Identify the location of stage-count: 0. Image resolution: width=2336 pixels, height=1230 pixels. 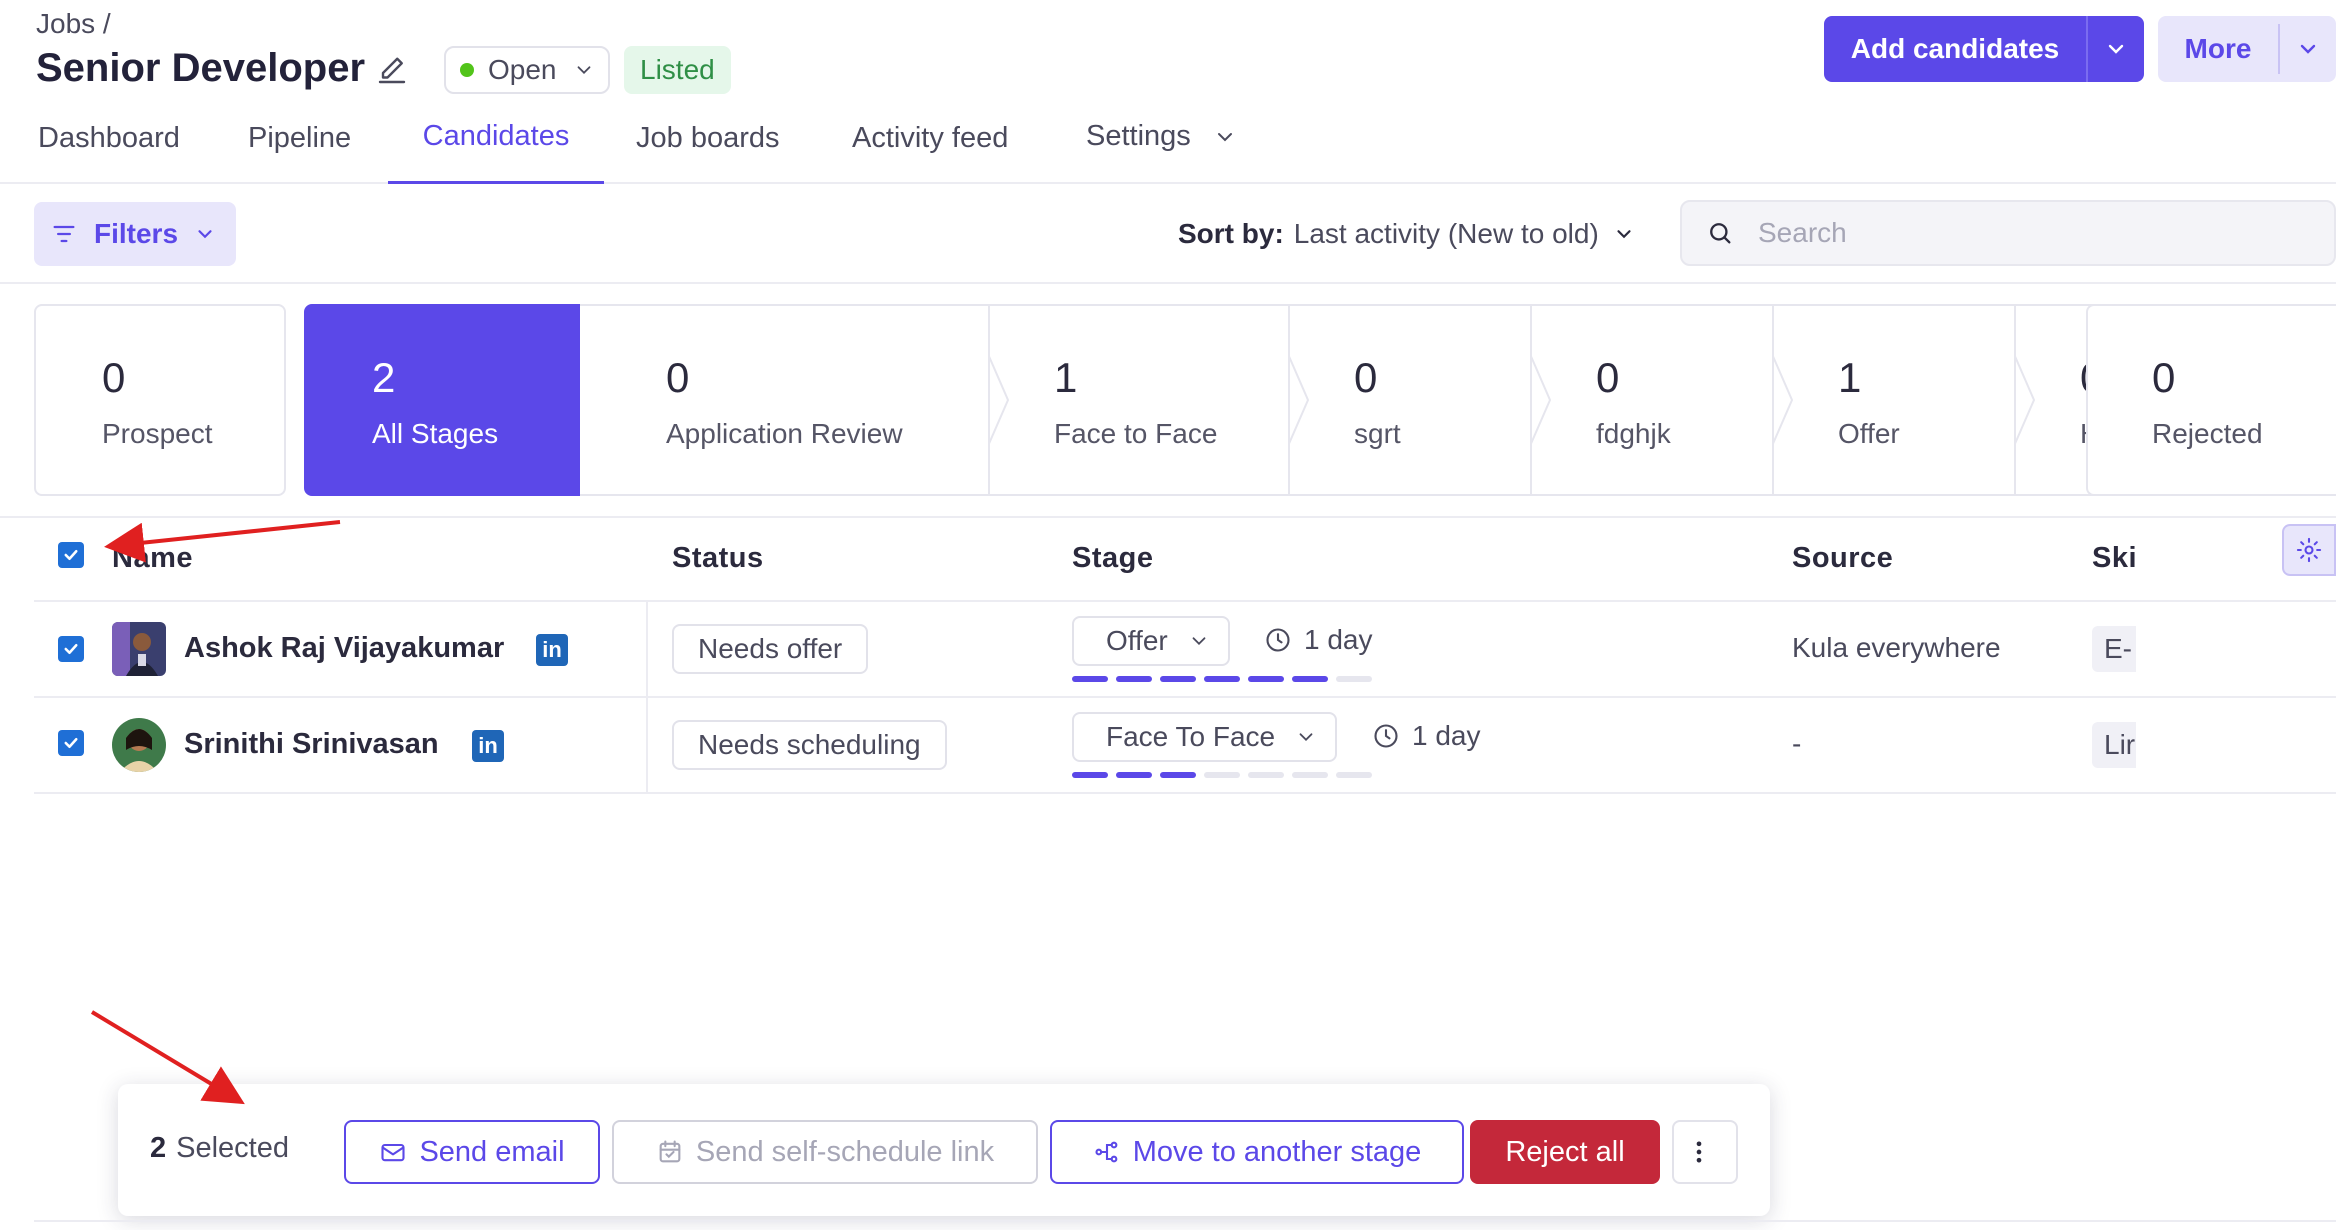
(114, 377).